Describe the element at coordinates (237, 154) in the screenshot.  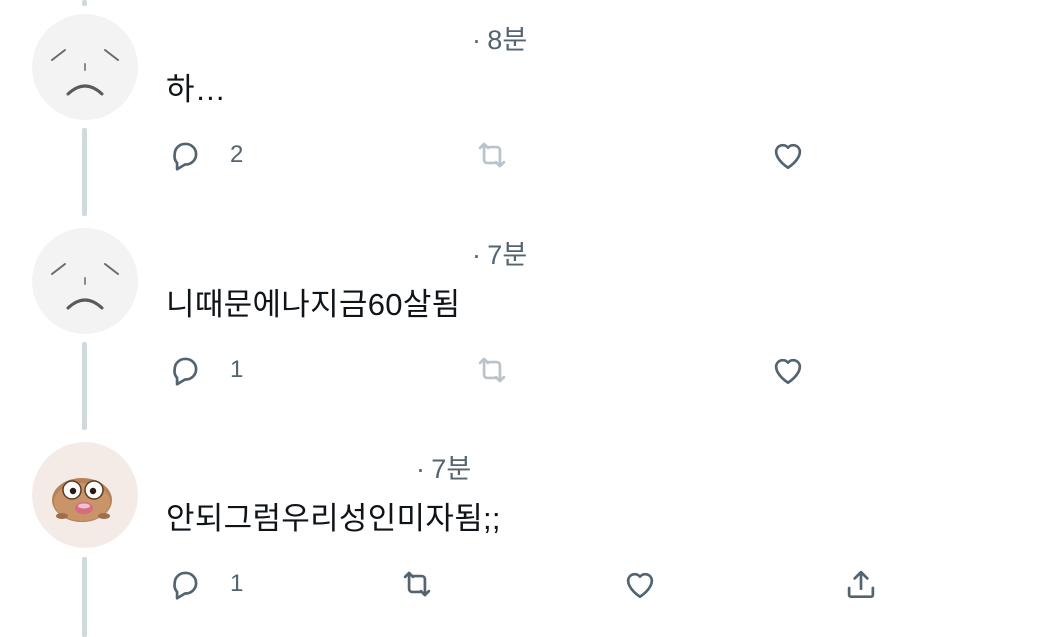
I see `reply-count: 2` at that location.